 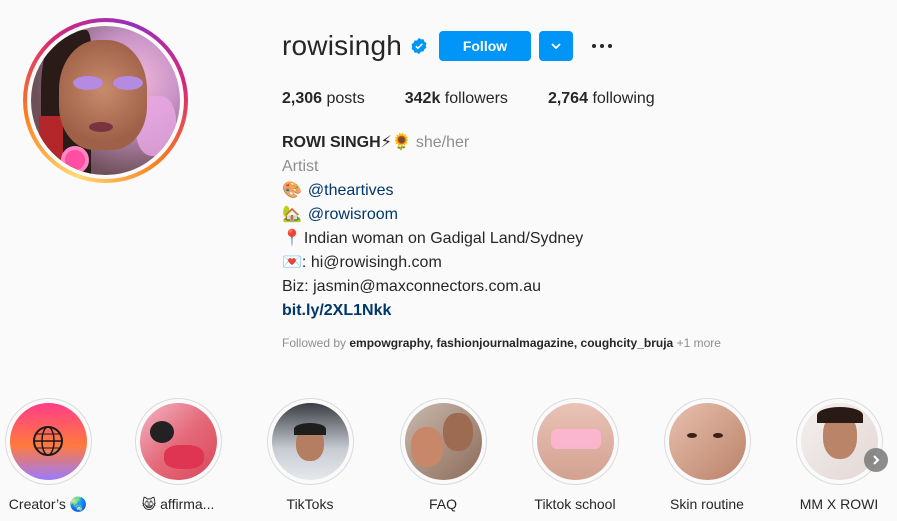 What do you see at coordinates (128, 83) in the screenshot?
I see `avatar-eye-right` at bounding box center [128, 83].